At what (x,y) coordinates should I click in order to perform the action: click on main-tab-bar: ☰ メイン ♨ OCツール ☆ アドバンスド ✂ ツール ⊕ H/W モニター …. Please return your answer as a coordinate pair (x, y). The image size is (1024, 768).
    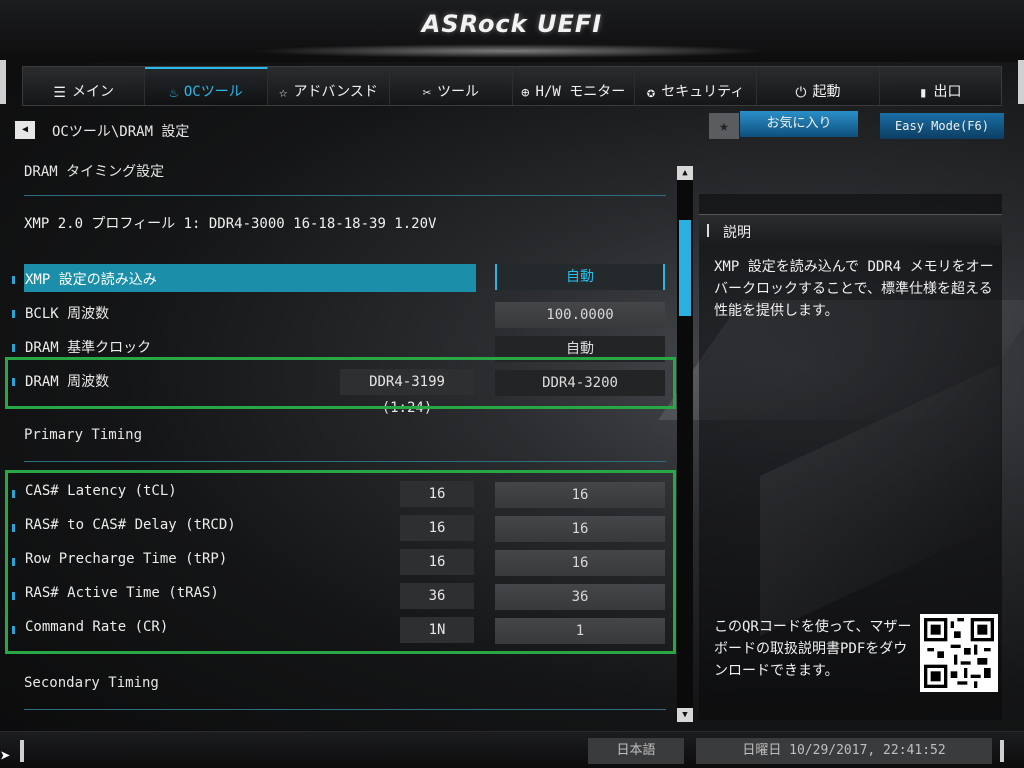
    Looking at the image, I should click on (512, 86).